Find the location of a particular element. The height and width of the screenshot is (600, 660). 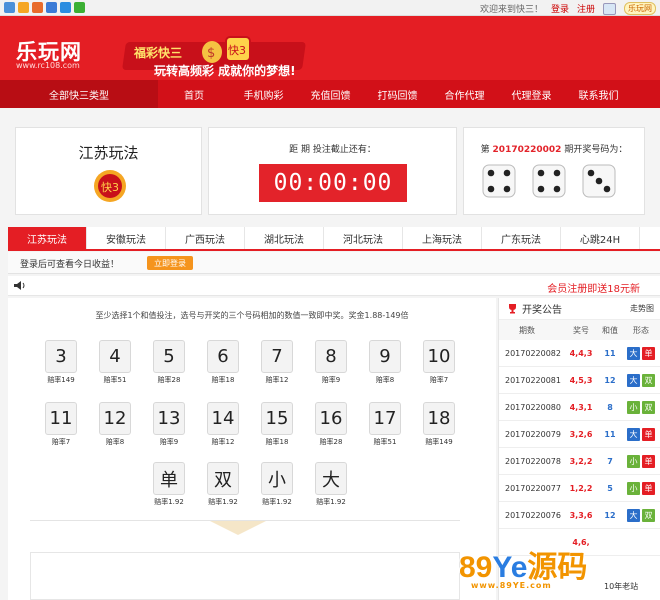

bet-option-value: 大 is located at coordinates (331, 478).